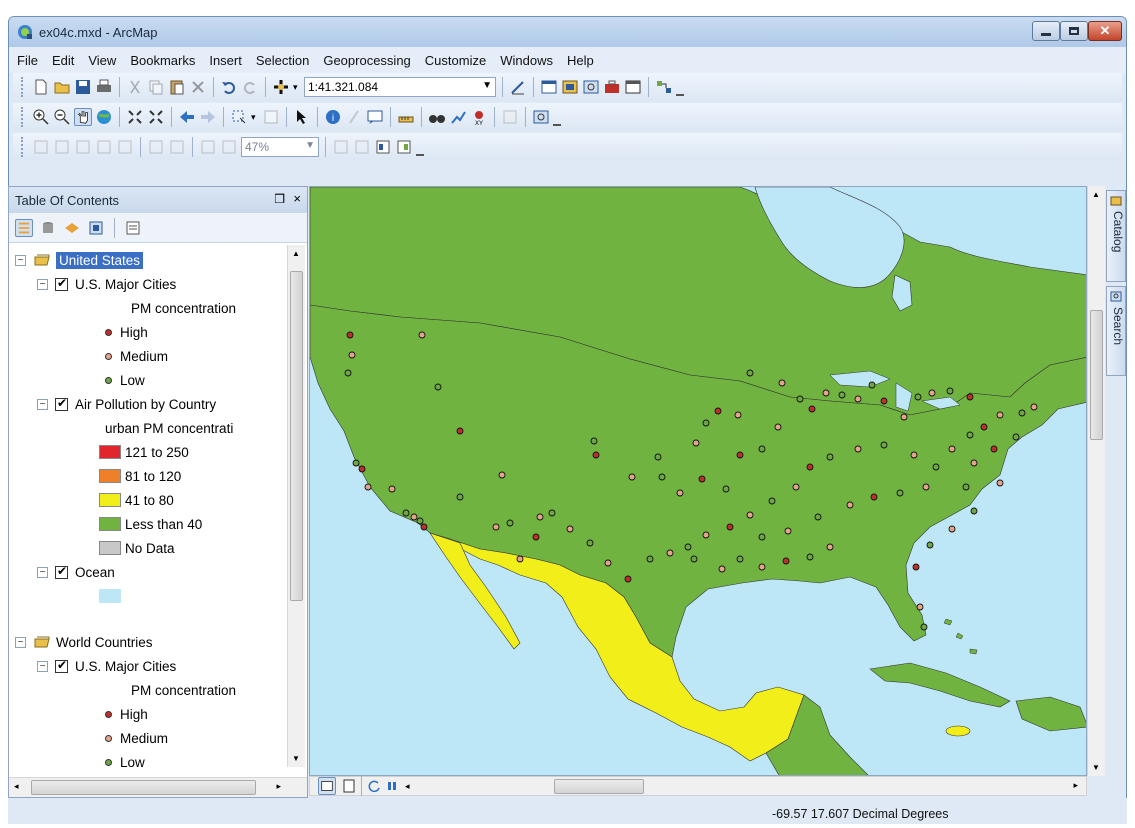  What do you see at coordinates (1116, 331) in the screenshot?
I see `tab-search: Search` at bounding box center [1116, 331].